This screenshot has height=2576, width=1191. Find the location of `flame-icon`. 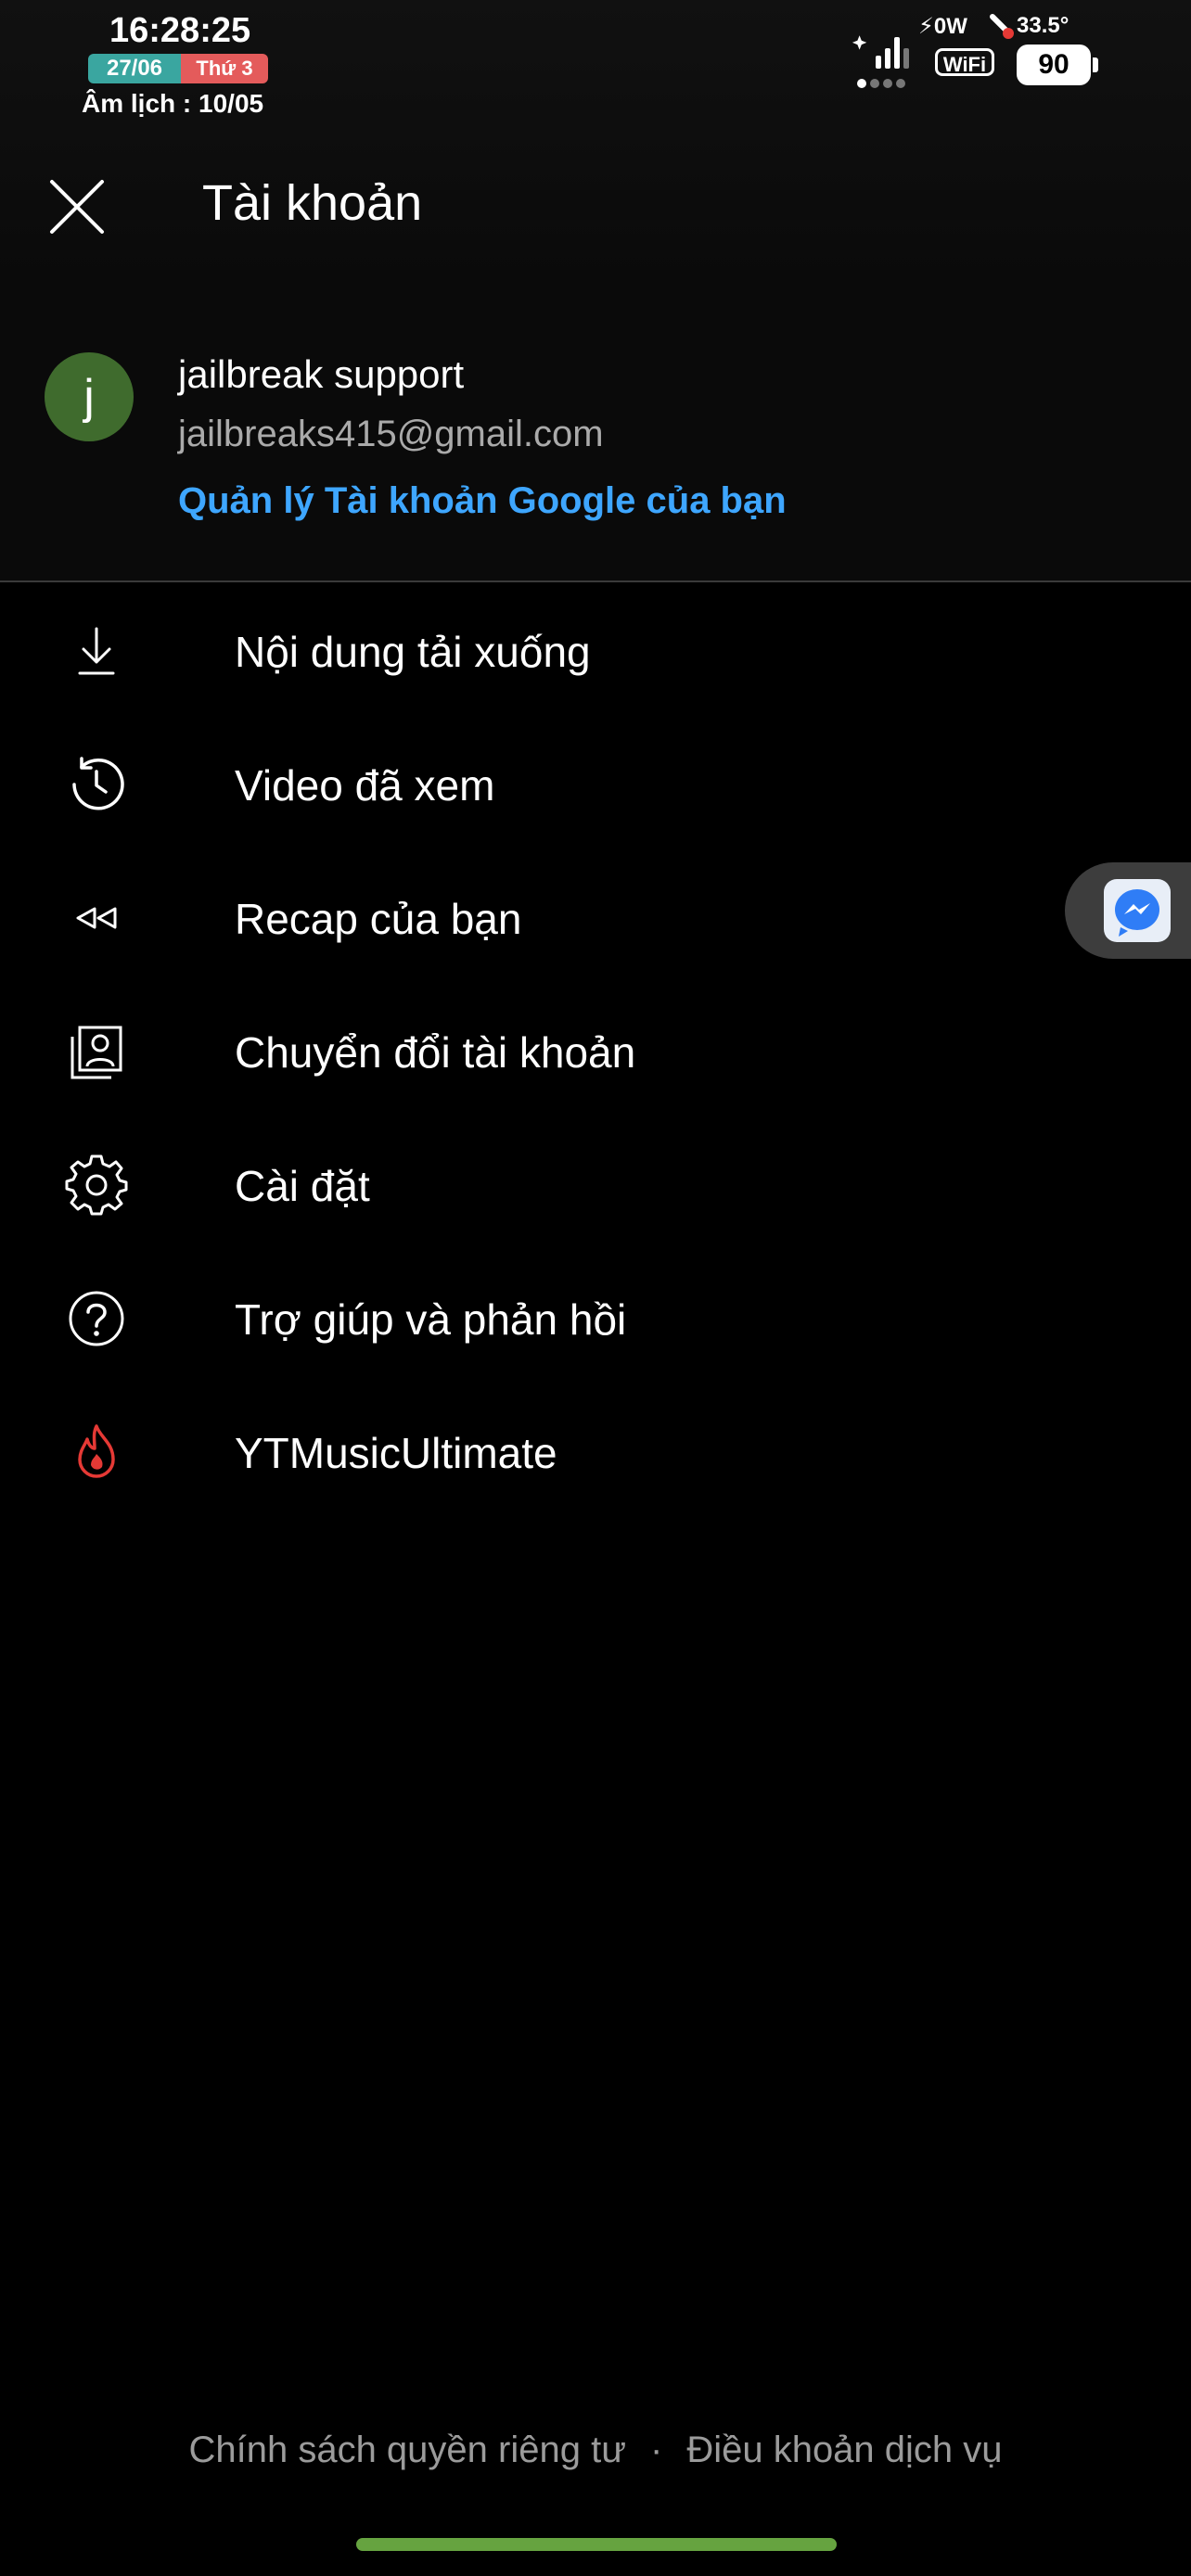

flame-icon is located at coordinates (96, 1451).